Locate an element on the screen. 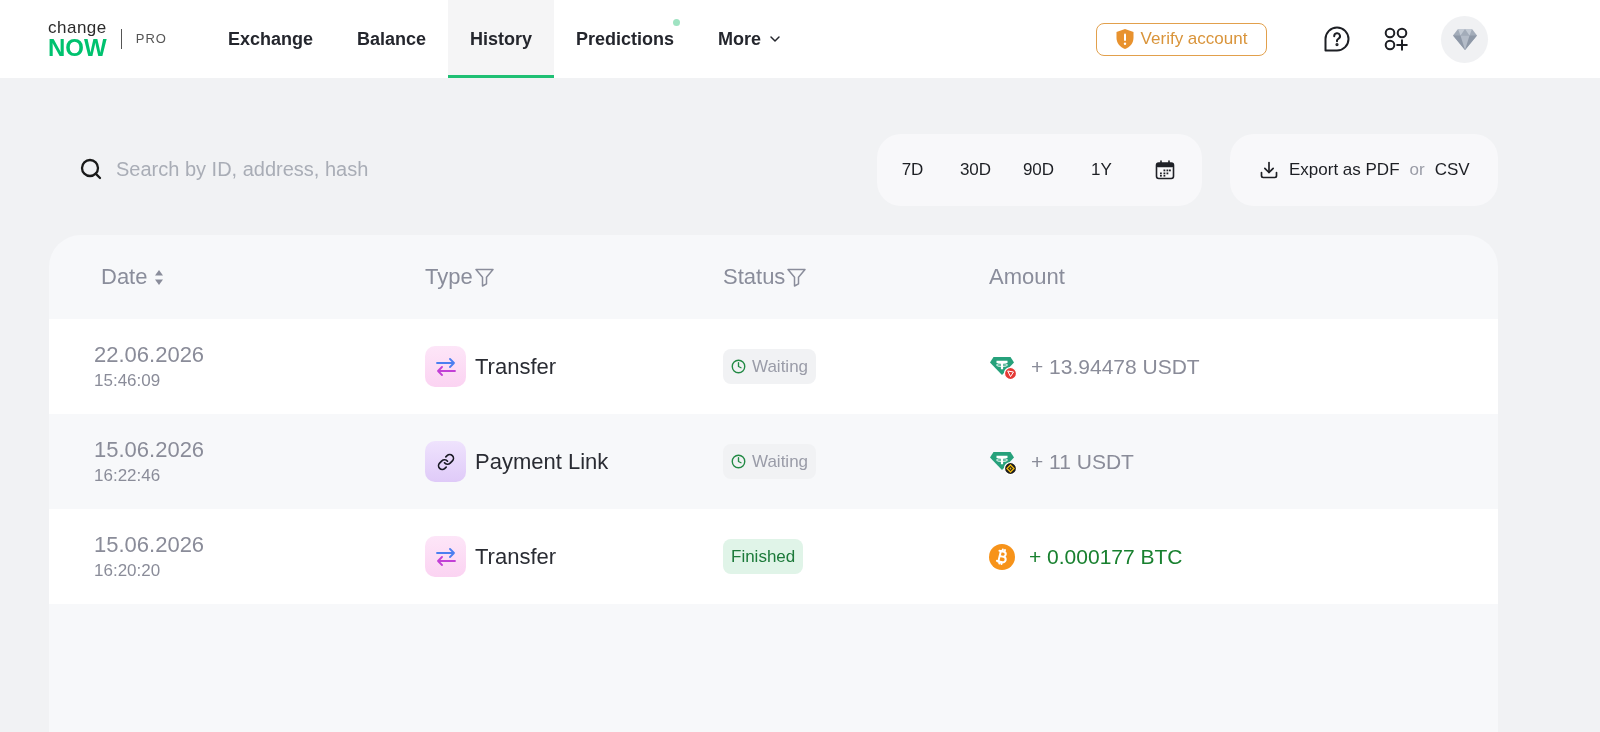 This screenshot has height=732, width=1600. time-text: 16:20:20 is located at coordinates (127, 570).